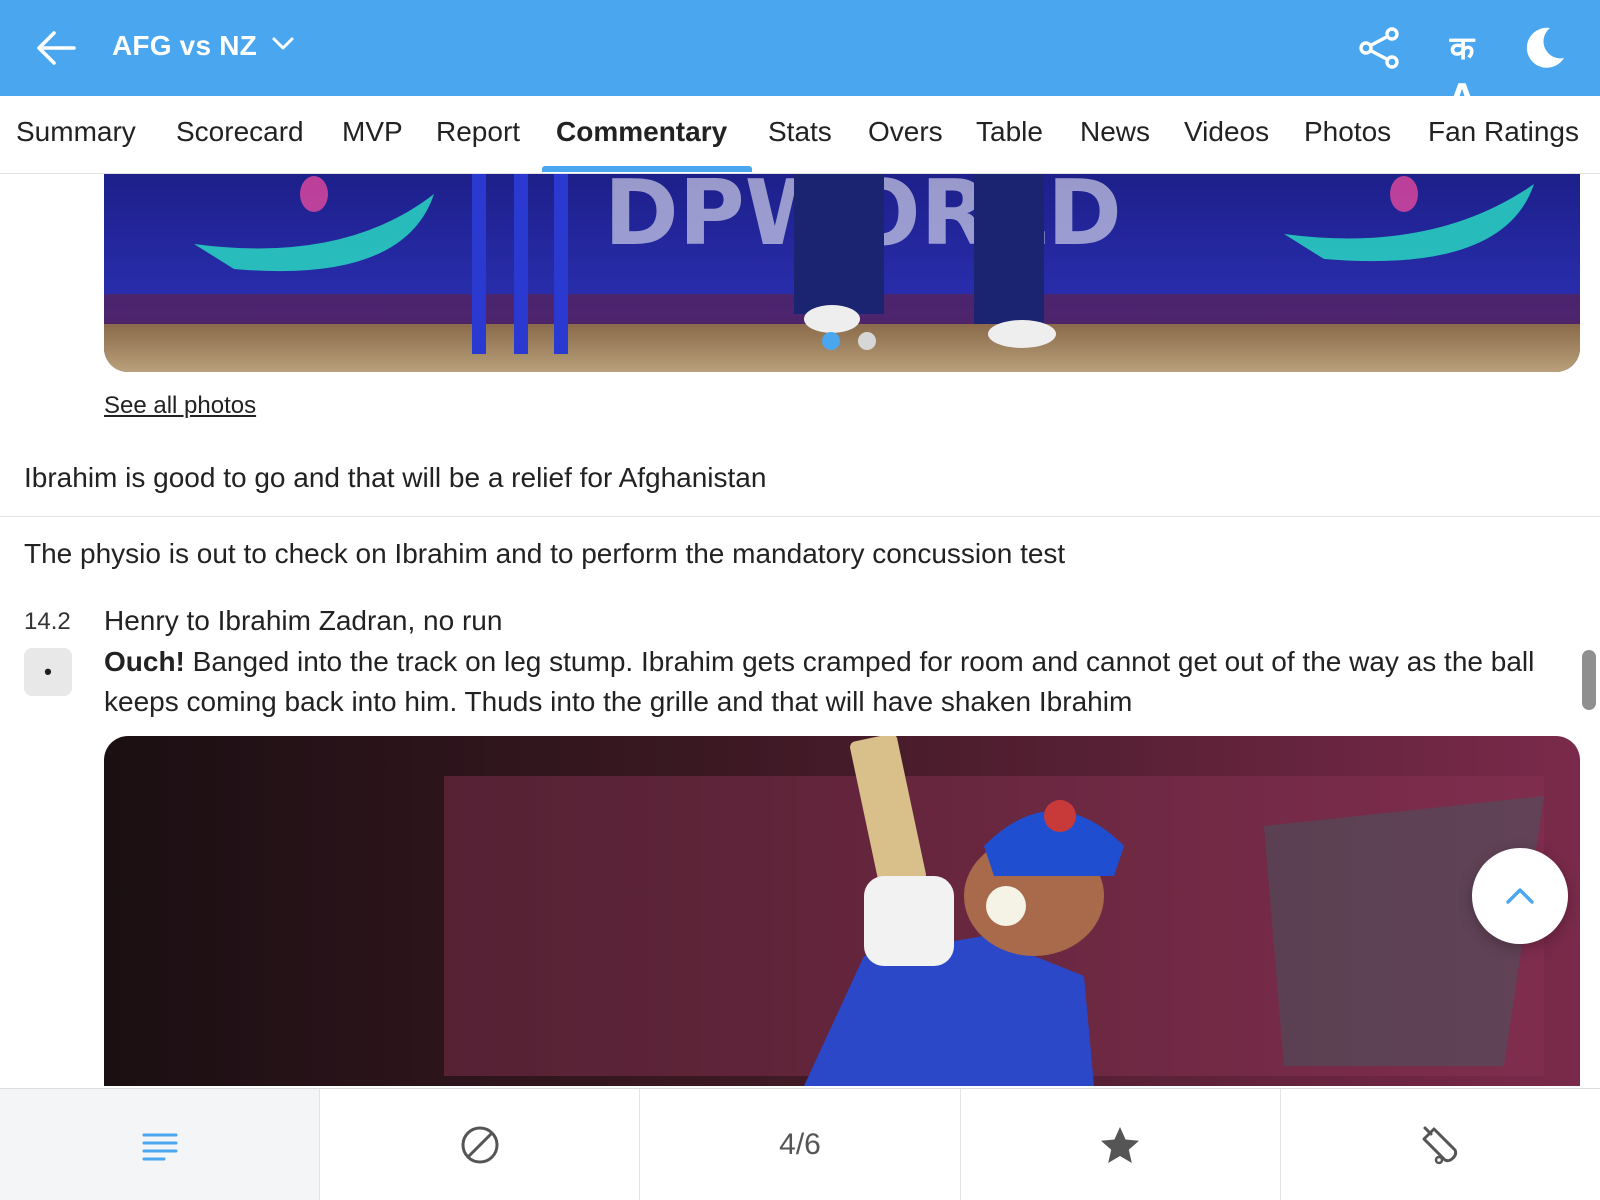  Describe the element at coordinates (47, 621) in the screenshot. I see `over-number: 14.2` at that location.